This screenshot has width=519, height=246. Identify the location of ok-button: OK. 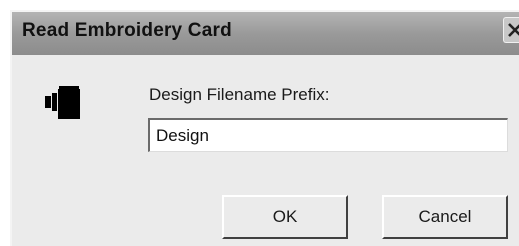
(285, 217).